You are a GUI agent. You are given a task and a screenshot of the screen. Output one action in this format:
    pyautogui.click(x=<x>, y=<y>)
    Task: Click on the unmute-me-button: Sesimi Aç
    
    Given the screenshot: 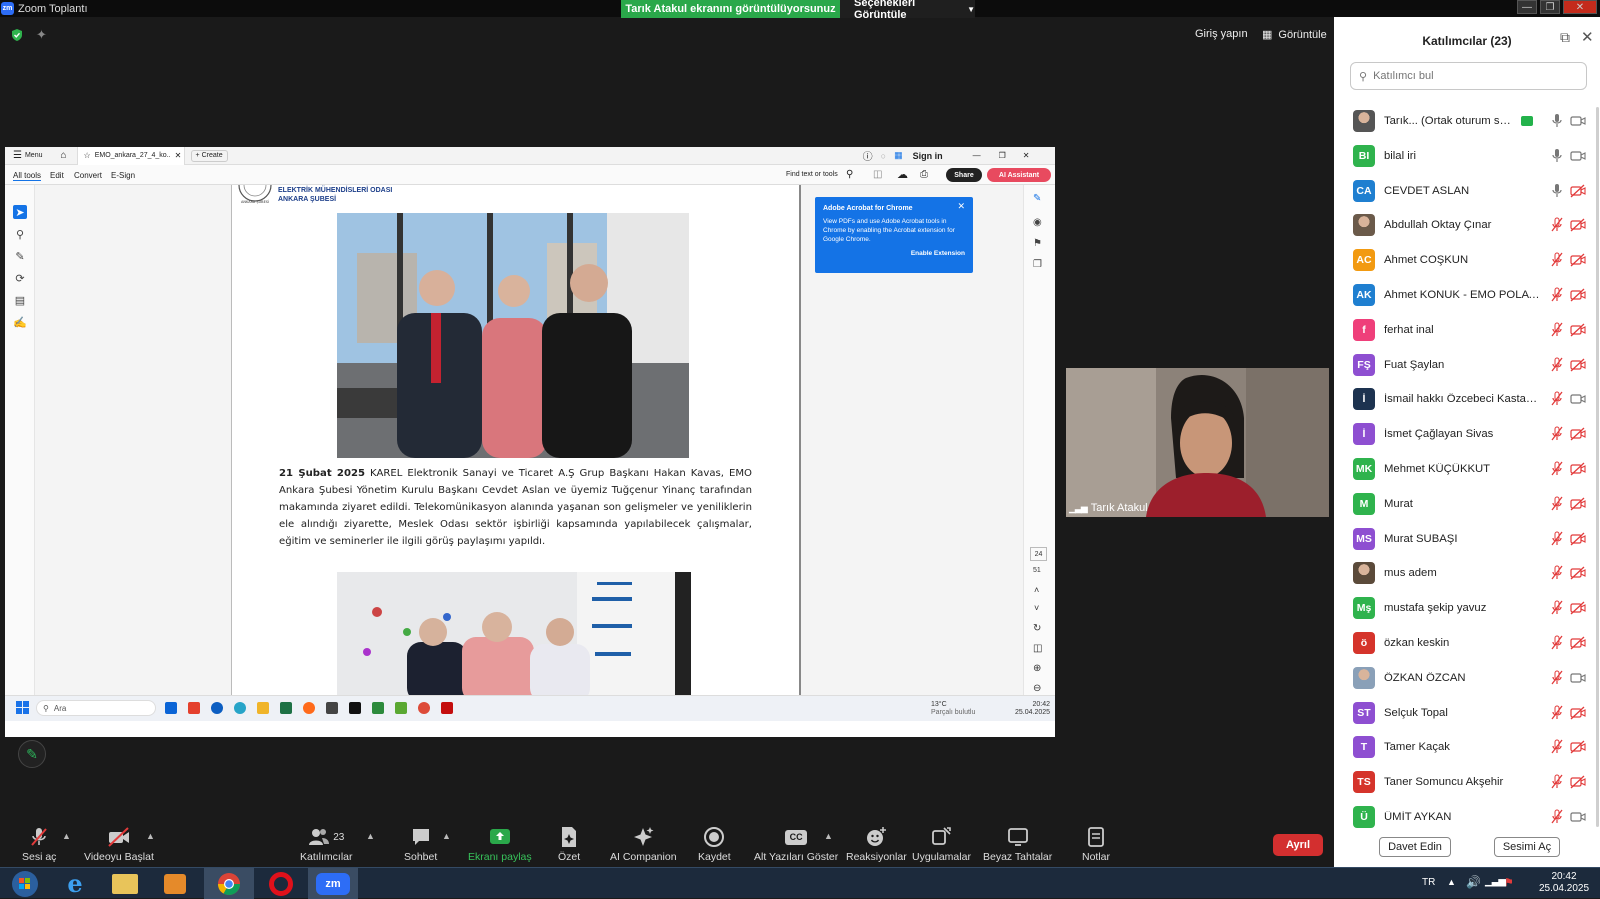 What is the action you would take?
    pyautogui.click(x=1527, y=847)
    